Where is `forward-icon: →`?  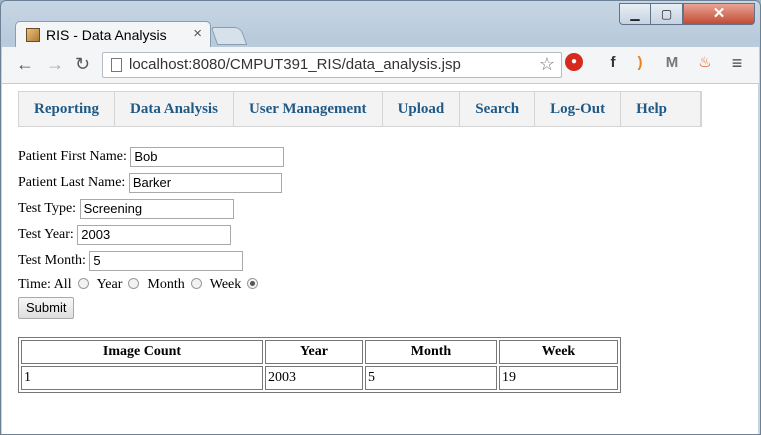
forward-icon: → is located at coordinates (55, 64).